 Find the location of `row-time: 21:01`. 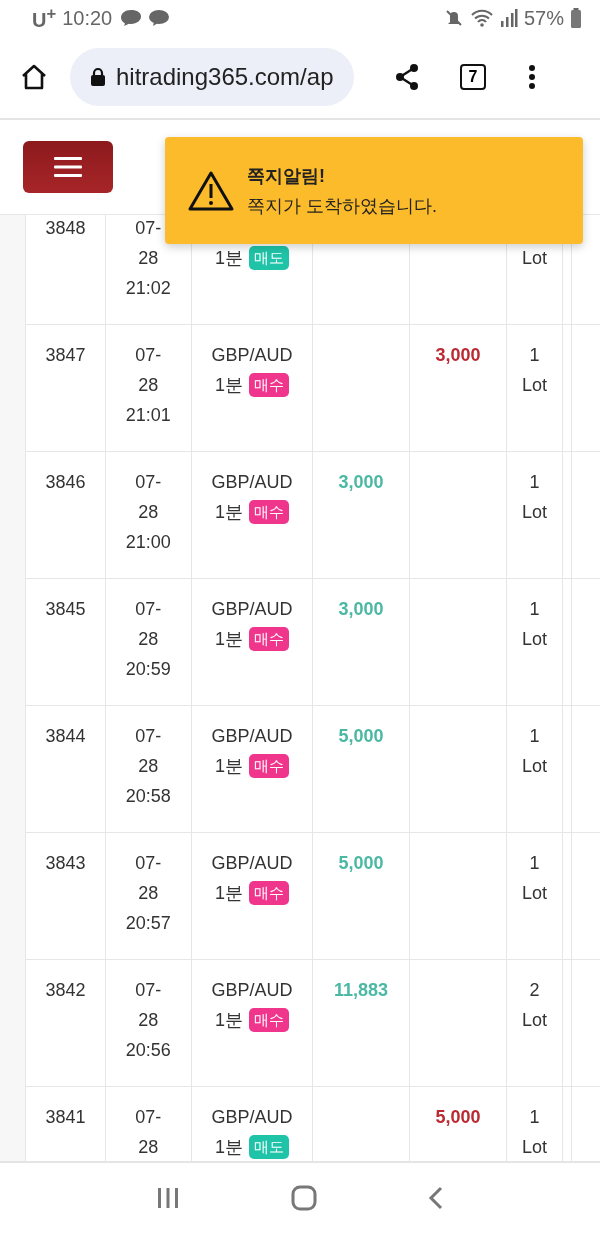

row-time: 21:01 is located at coordinates (148, 415).